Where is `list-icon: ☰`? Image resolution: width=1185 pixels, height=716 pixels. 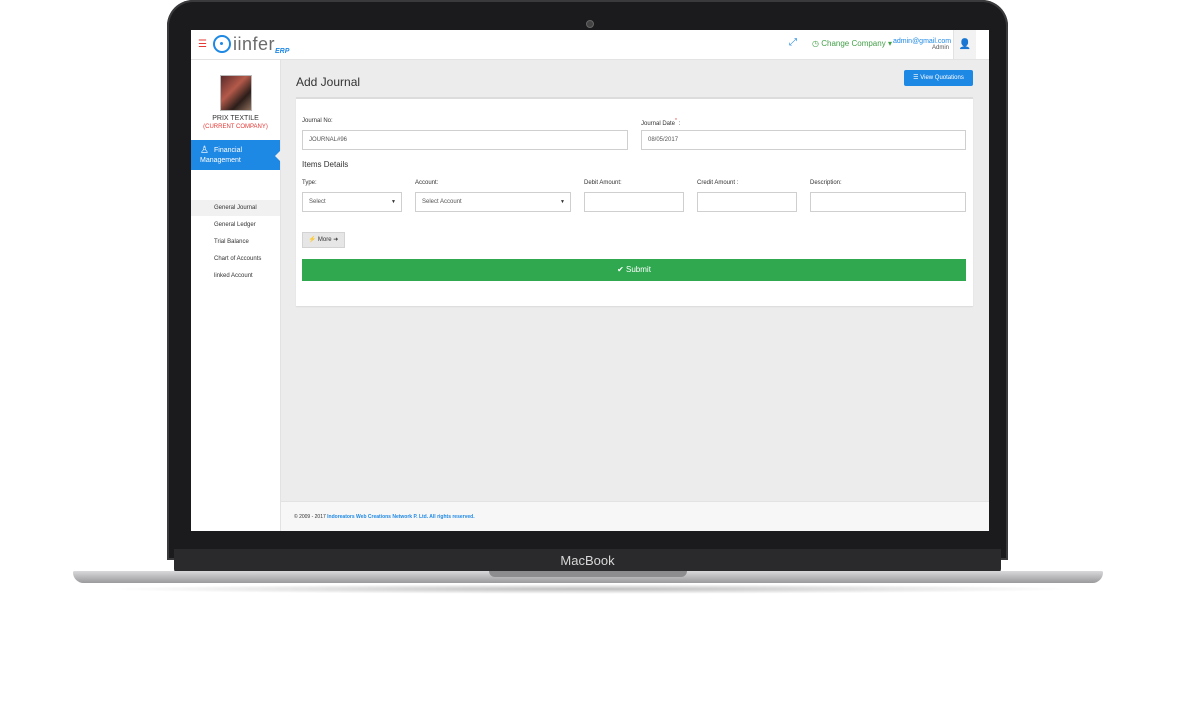 list-icon: ☰ is located at coordinates (916, 78).